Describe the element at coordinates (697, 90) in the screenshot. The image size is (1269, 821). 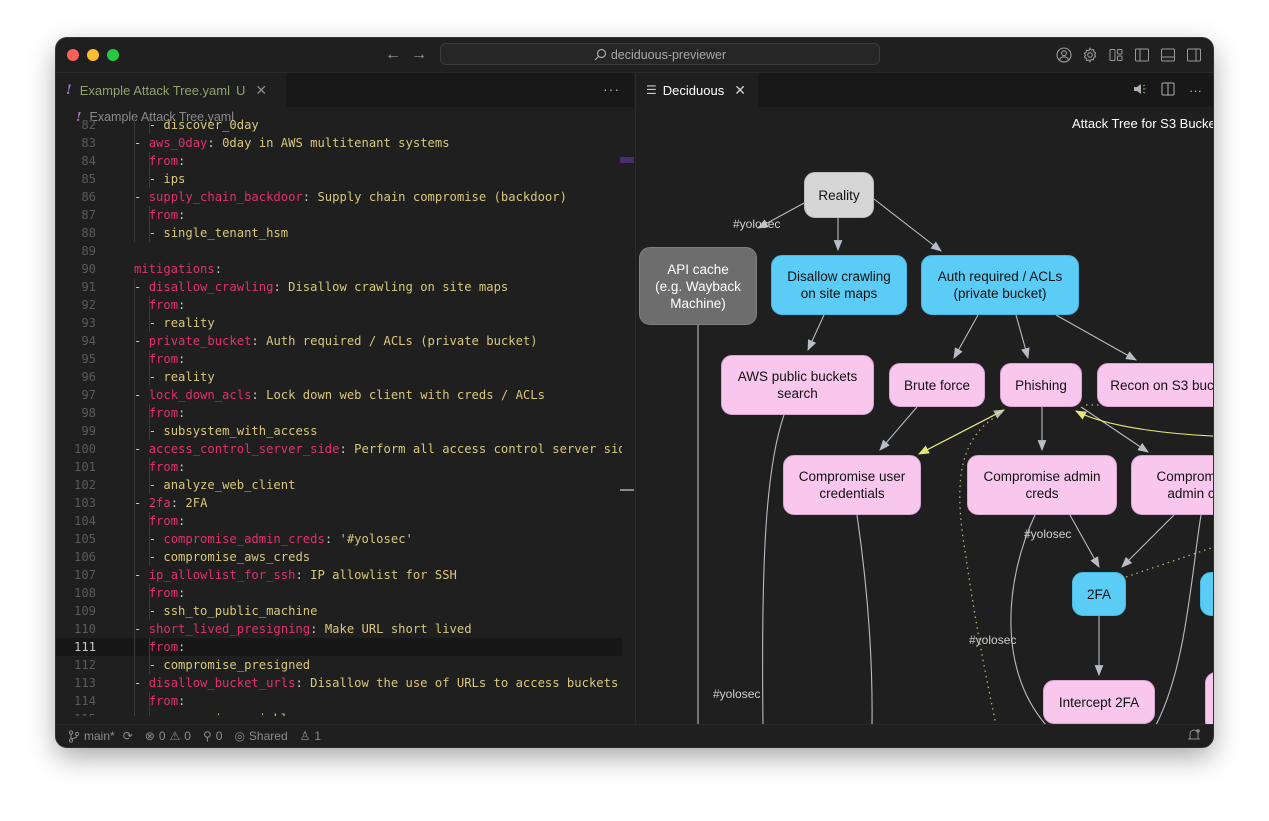
I see `tab-deciduous: ☰ Deciduous ✕` at that location.